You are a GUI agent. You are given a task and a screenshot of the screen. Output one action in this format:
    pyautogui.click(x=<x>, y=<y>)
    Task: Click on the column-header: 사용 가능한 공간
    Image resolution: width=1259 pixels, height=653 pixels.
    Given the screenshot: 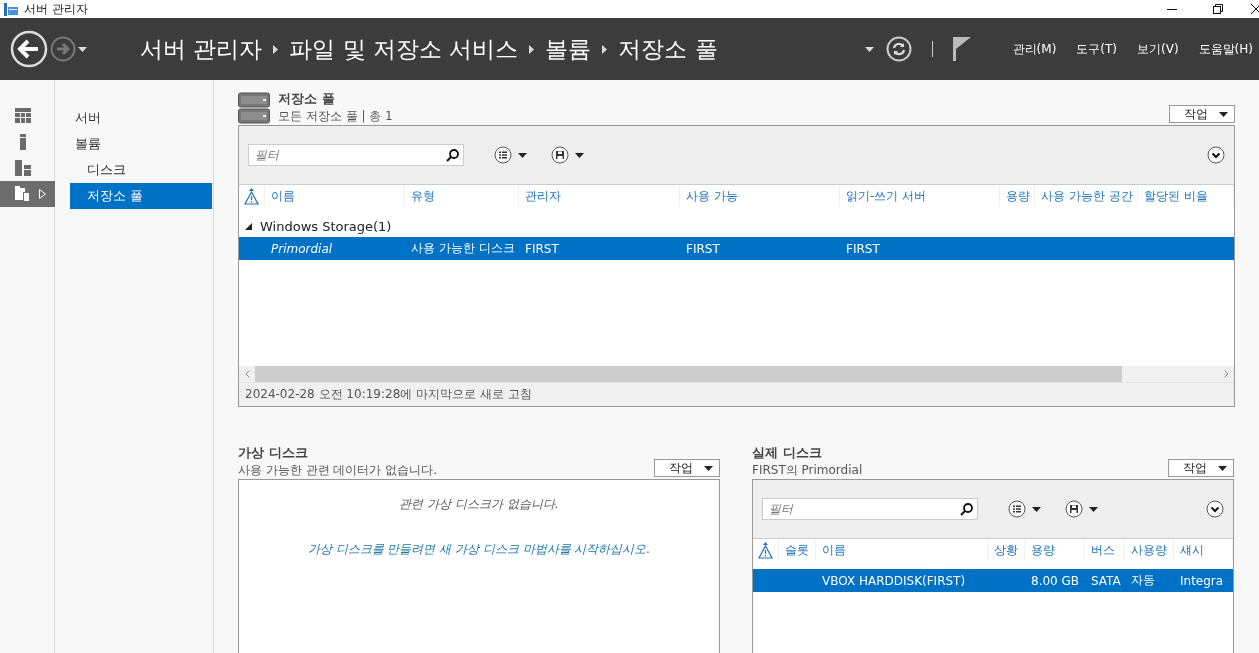 What is the action you would take?
    pyautogui.click(x=1086, y=196)
    